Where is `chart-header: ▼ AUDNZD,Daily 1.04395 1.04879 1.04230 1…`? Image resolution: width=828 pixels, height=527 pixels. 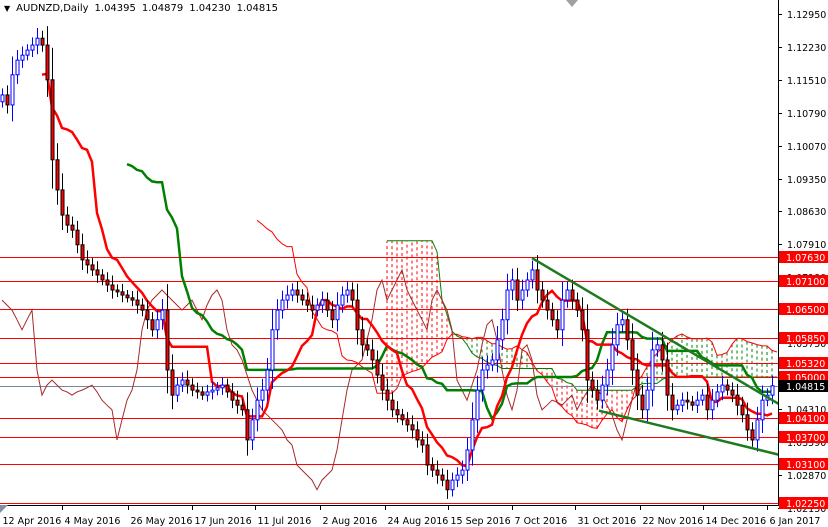 chart-header: ▼ AUDNZD,Daily 1.04395 1.04879 1.04230 1… is located at coordinates (141, 8).